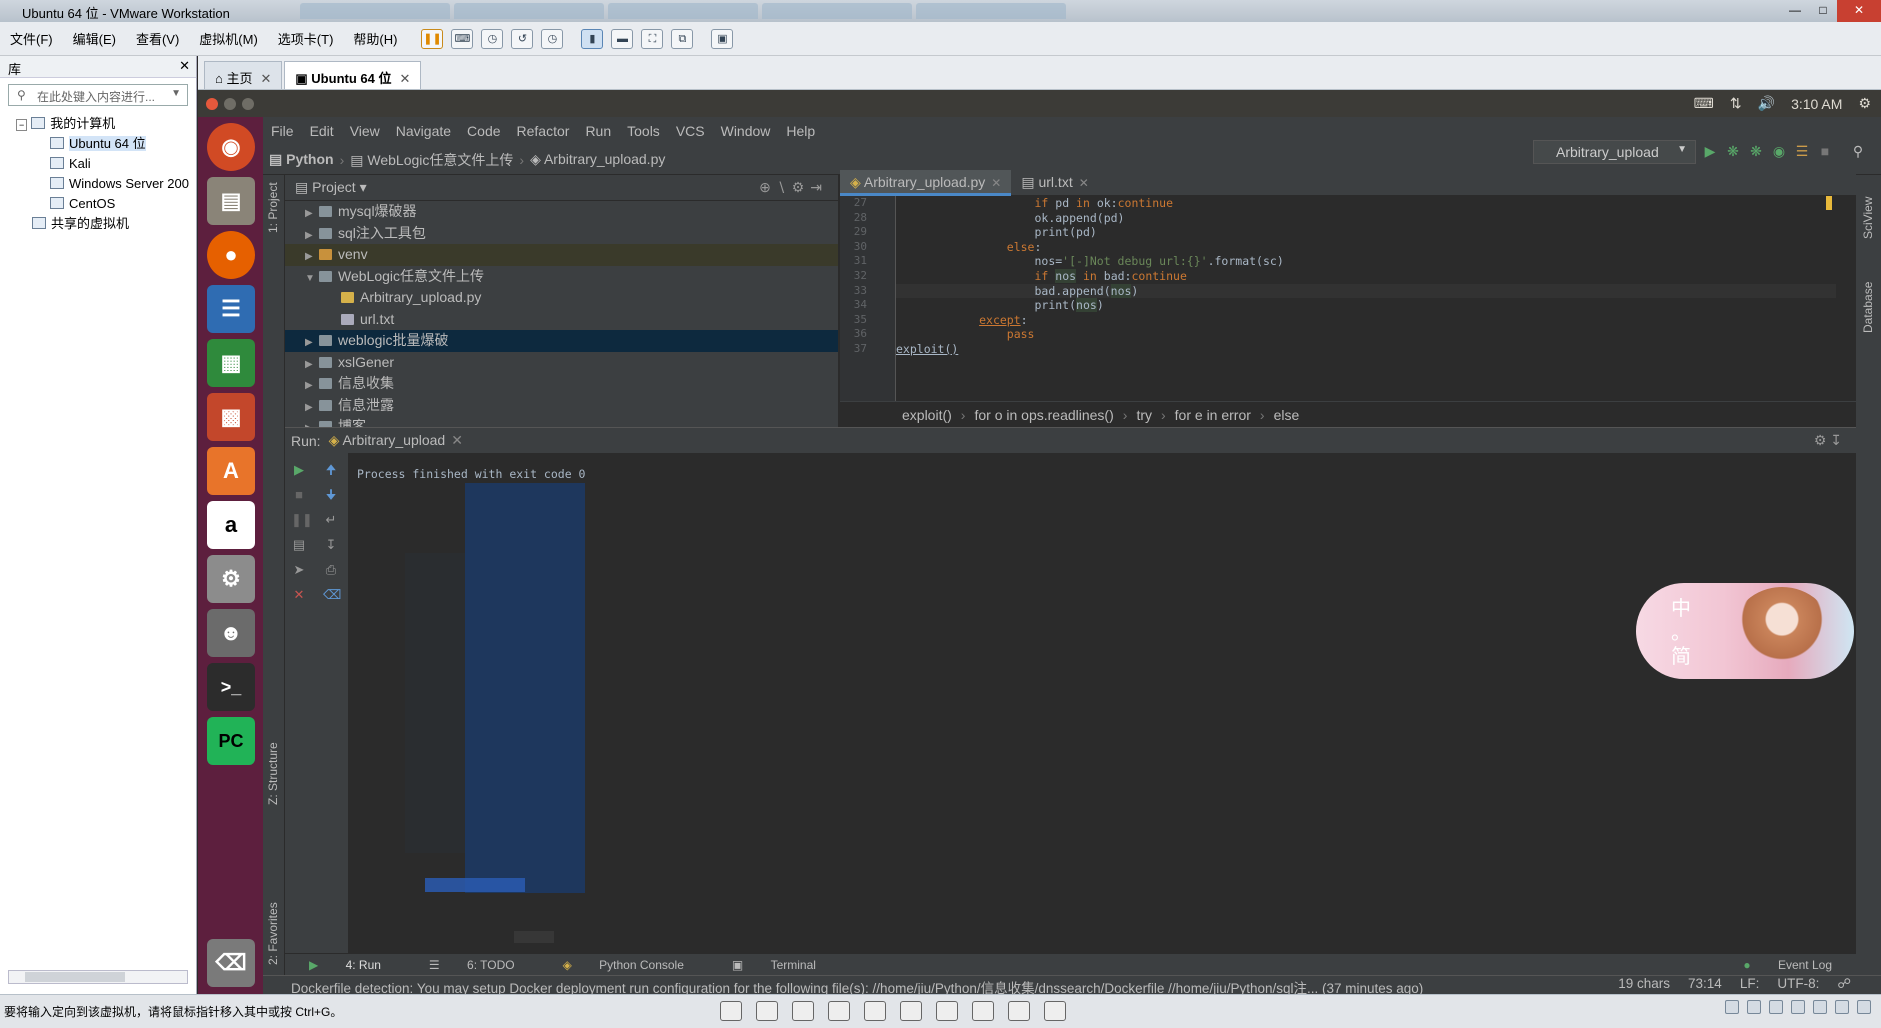 The image size is (1881, 1028). Describe the element at coordinates (1614, 152) in the screenshot. I see `run-config-select: Arbitrary_upload ▼` at that location.